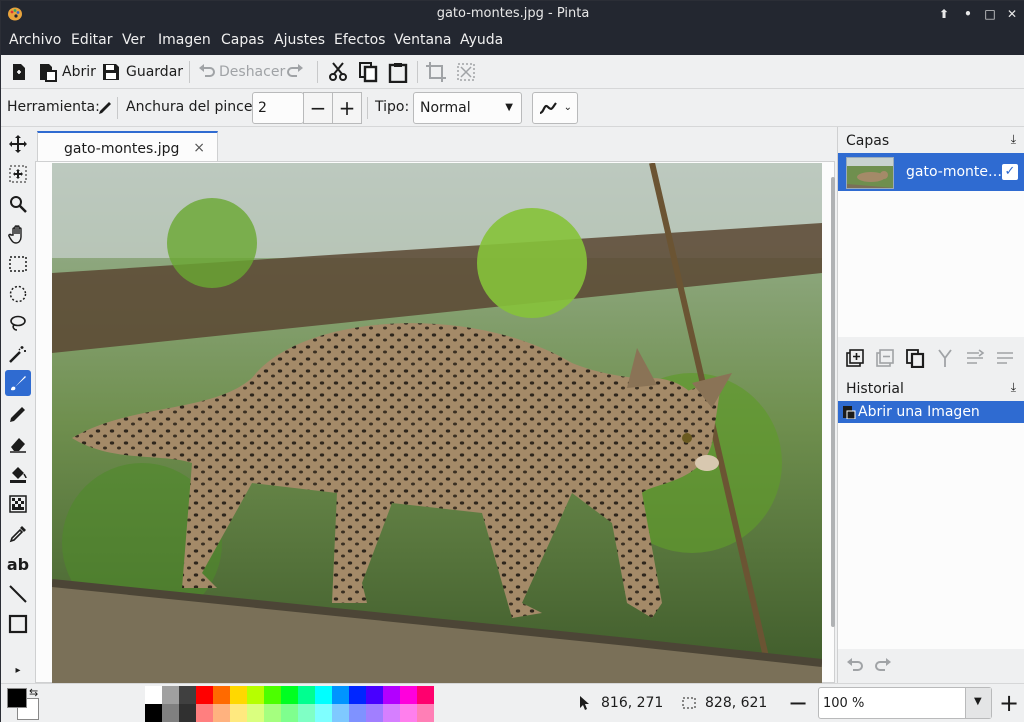 The height and width of the screenshot is (722, 1024). Describe the element at coordinates (242, 40) in the screenshot. I see `menu-capas: Capas` at that location.